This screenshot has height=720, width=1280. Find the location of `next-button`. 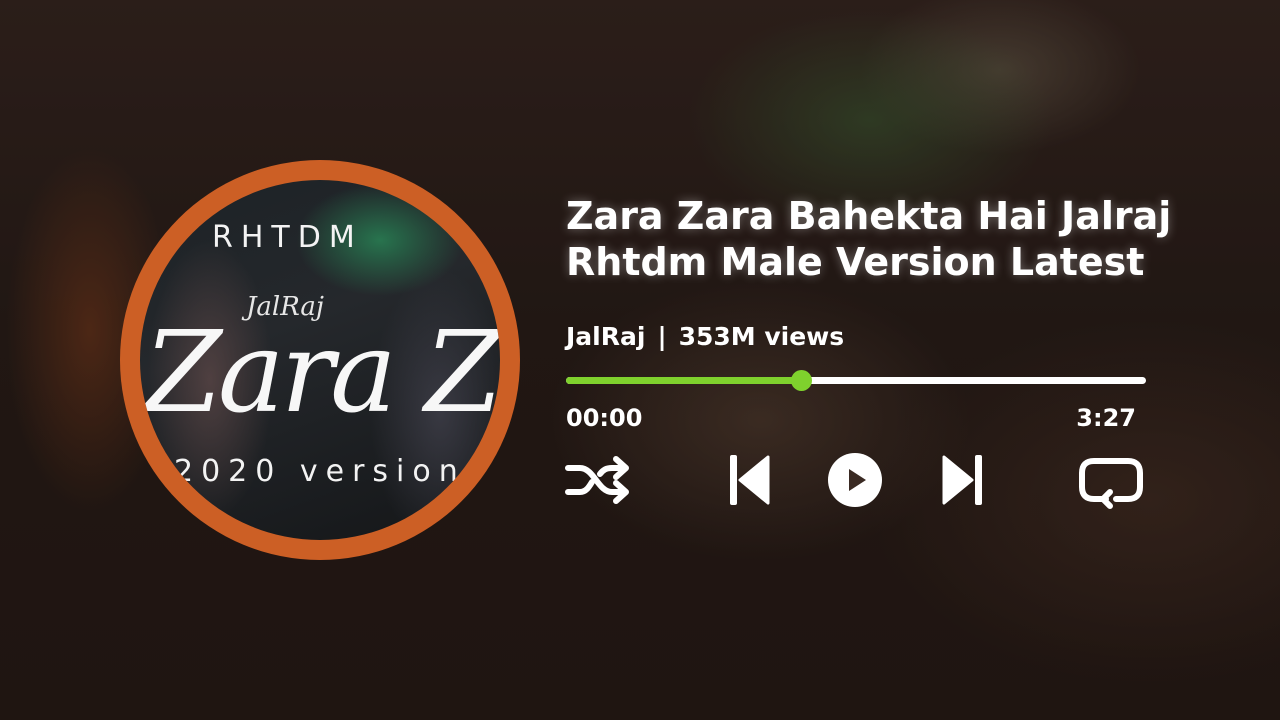

next-button is located at coordinates (964, 480).